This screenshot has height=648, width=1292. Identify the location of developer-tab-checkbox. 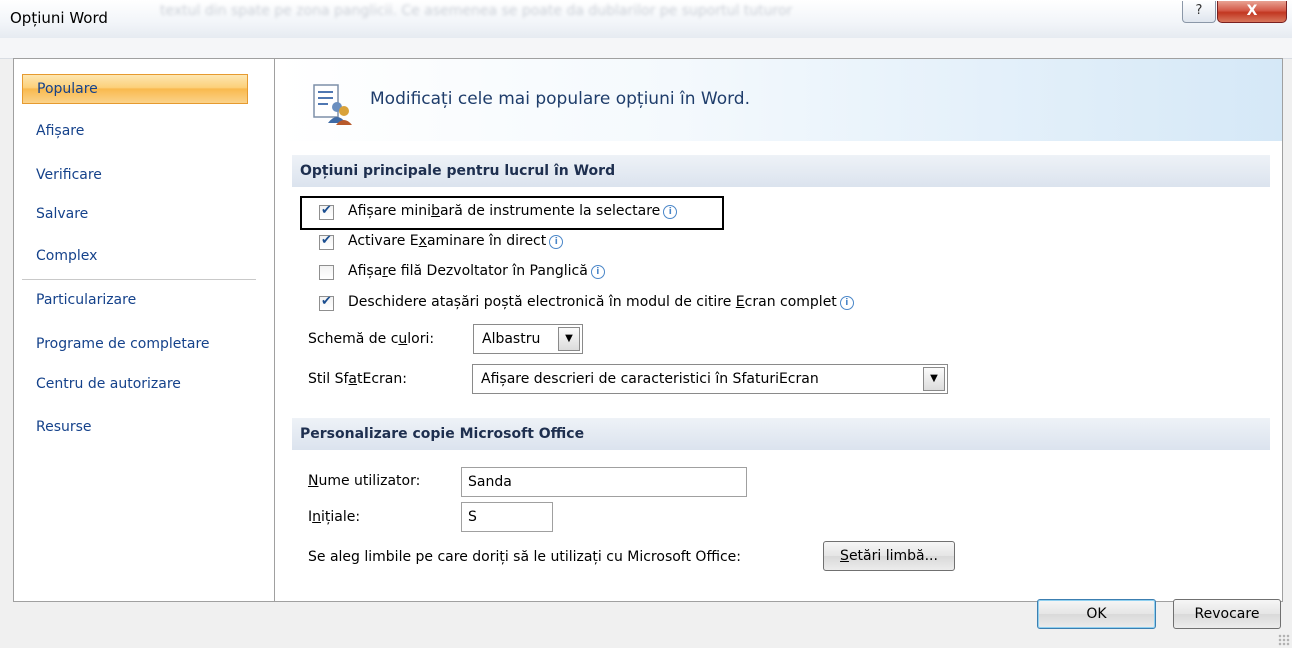
(326, 272).